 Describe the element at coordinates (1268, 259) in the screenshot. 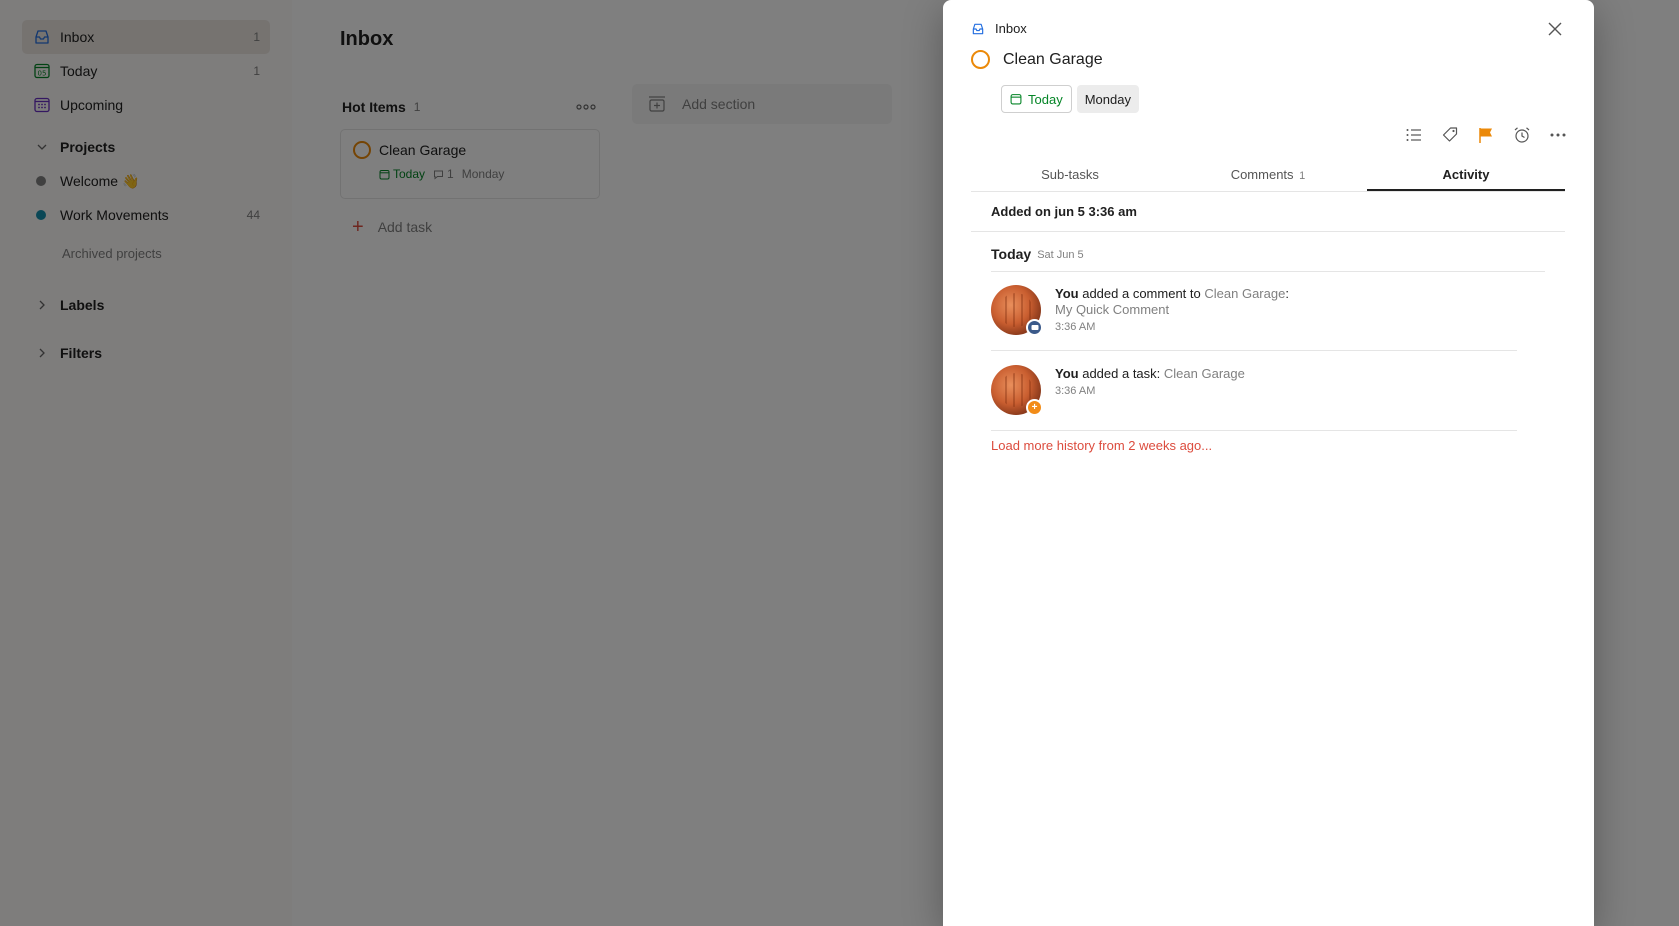

I see `activity-day-header: Today Sat Jun 5` at that location.